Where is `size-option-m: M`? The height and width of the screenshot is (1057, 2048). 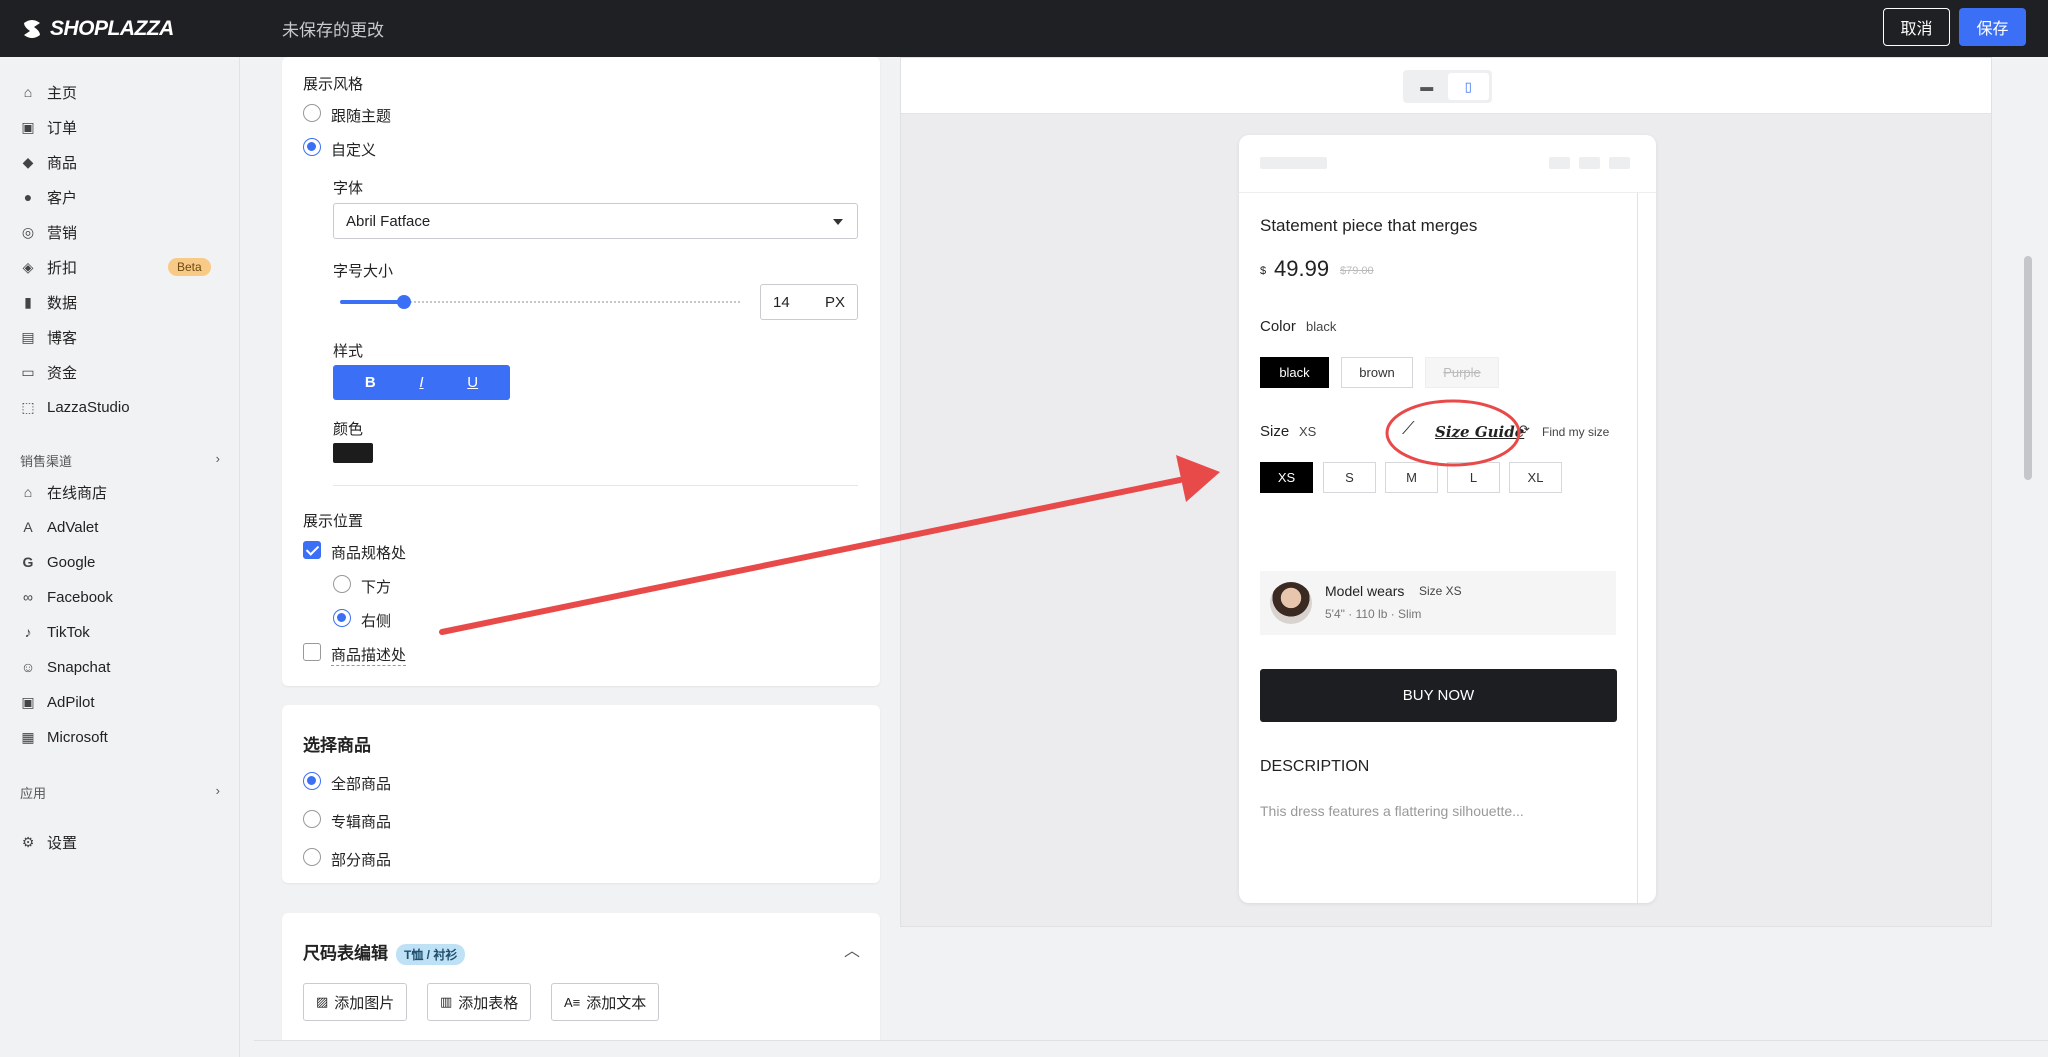 size-option-m: M is located at coordinates (1411, 477).